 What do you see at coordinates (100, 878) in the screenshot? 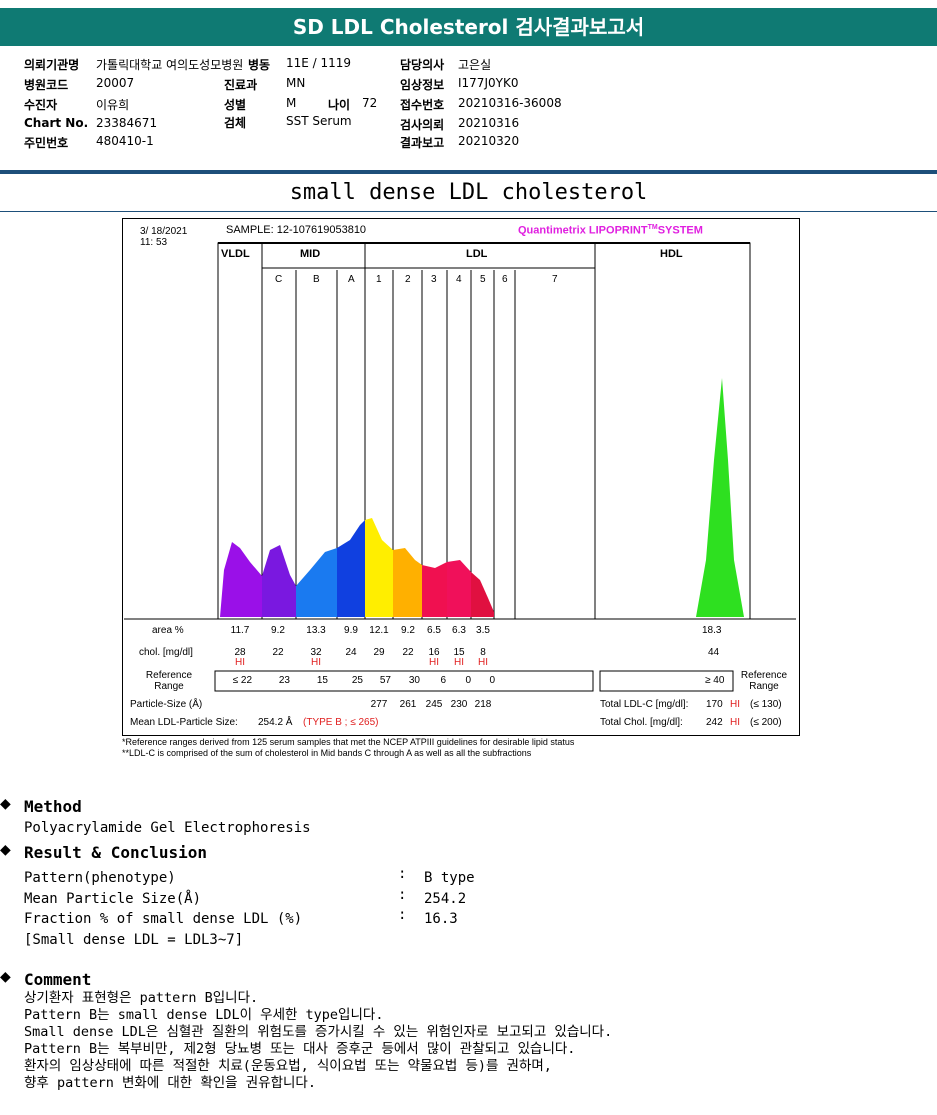
I see `result-key: Pattern(phenotype)` at bounding box center [100, 878].